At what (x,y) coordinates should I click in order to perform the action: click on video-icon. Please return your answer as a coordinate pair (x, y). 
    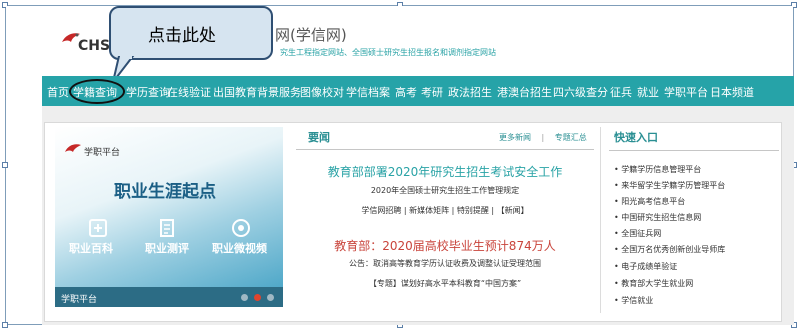
    Looking at the image, I should click on (241, 228).